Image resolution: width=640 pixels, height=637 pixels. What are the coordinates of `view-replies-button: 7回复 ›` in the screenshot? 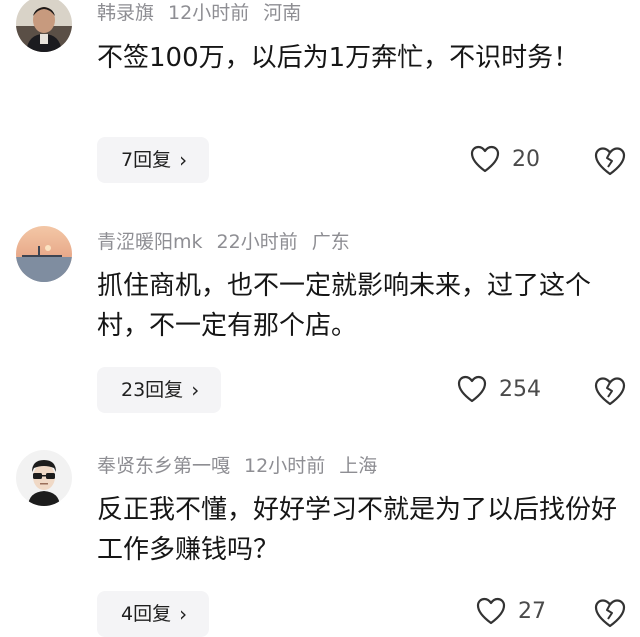 It's located at (153, 160).